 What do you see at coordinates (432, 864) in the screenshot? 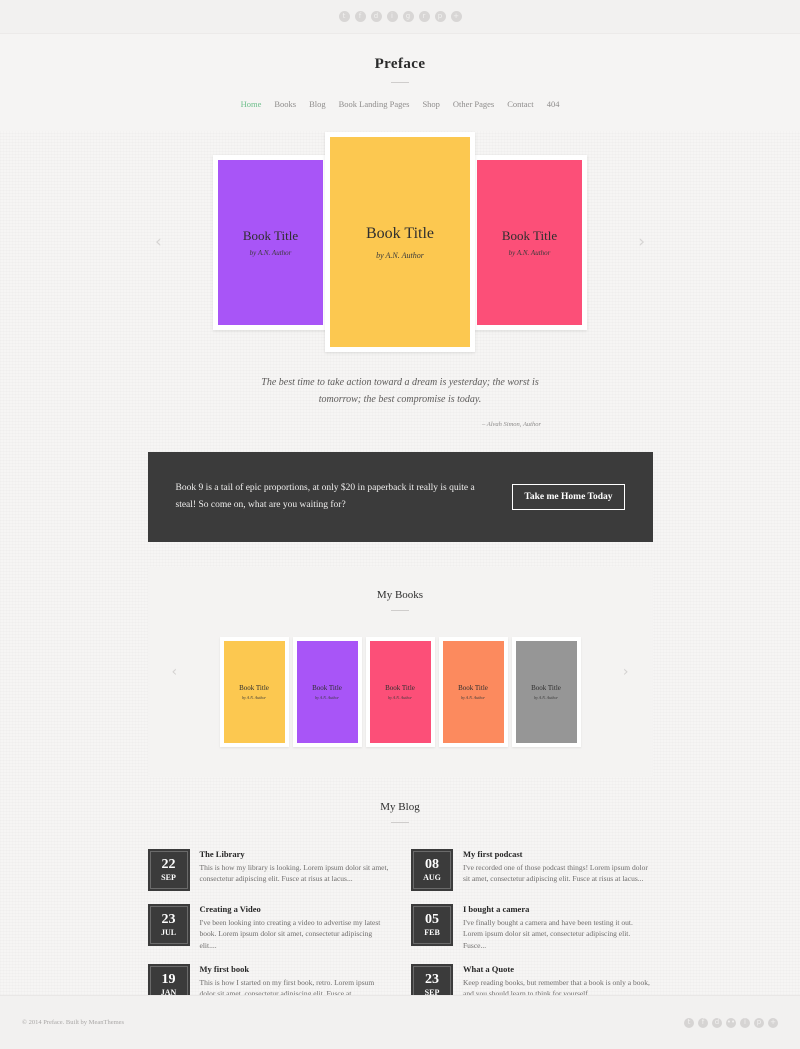
I see `post-date-day: 08` at bounding box center [432, 864].